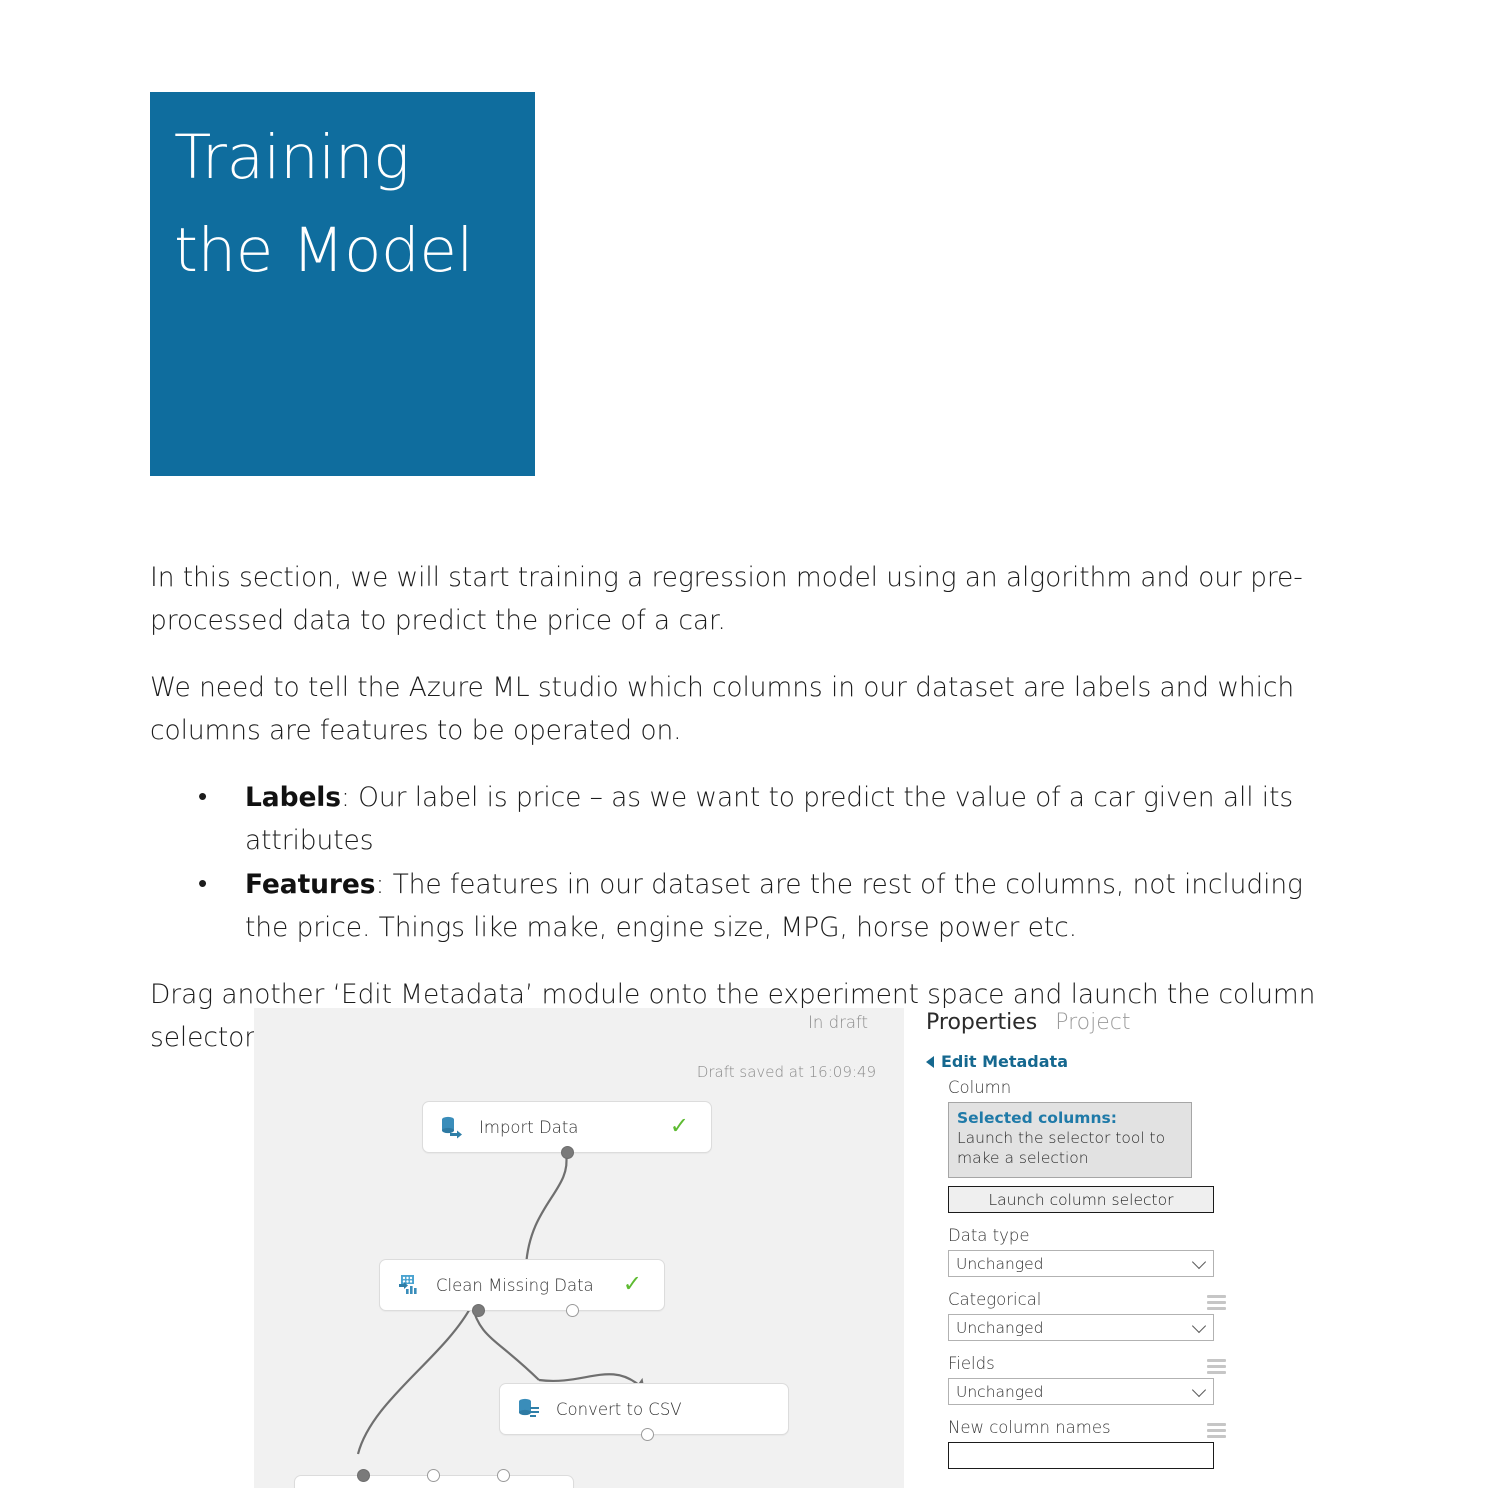 The width and height of the screenshot is (1495, 1488). I want to click on bullet-lead: Features, so click(310, 884).